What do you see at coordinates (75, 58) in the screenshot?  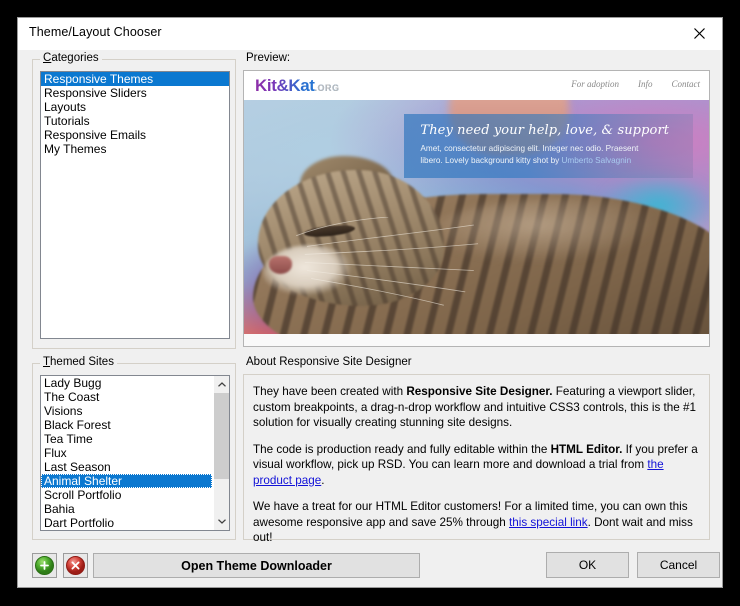 I see `categories-label-rest: ategories` at bounding box center [75, 58].